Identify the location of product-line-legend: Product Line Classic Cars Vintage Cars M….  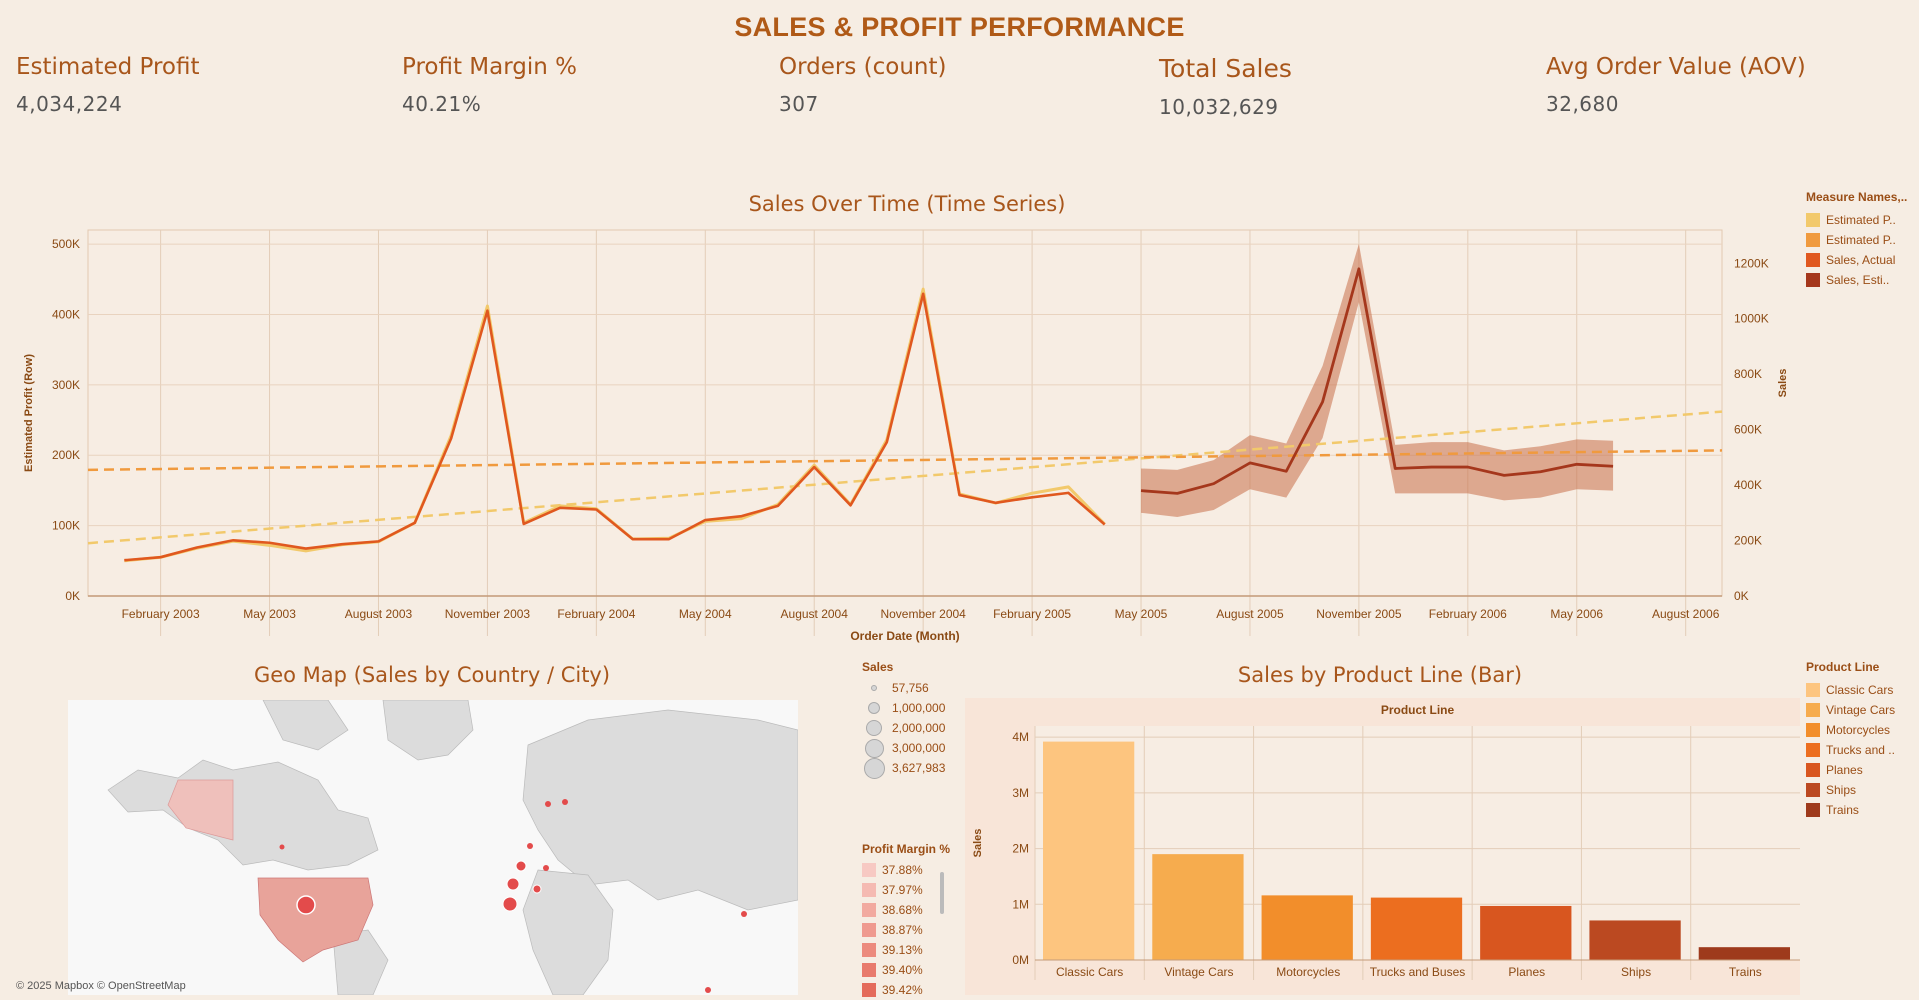
(1850, 740).